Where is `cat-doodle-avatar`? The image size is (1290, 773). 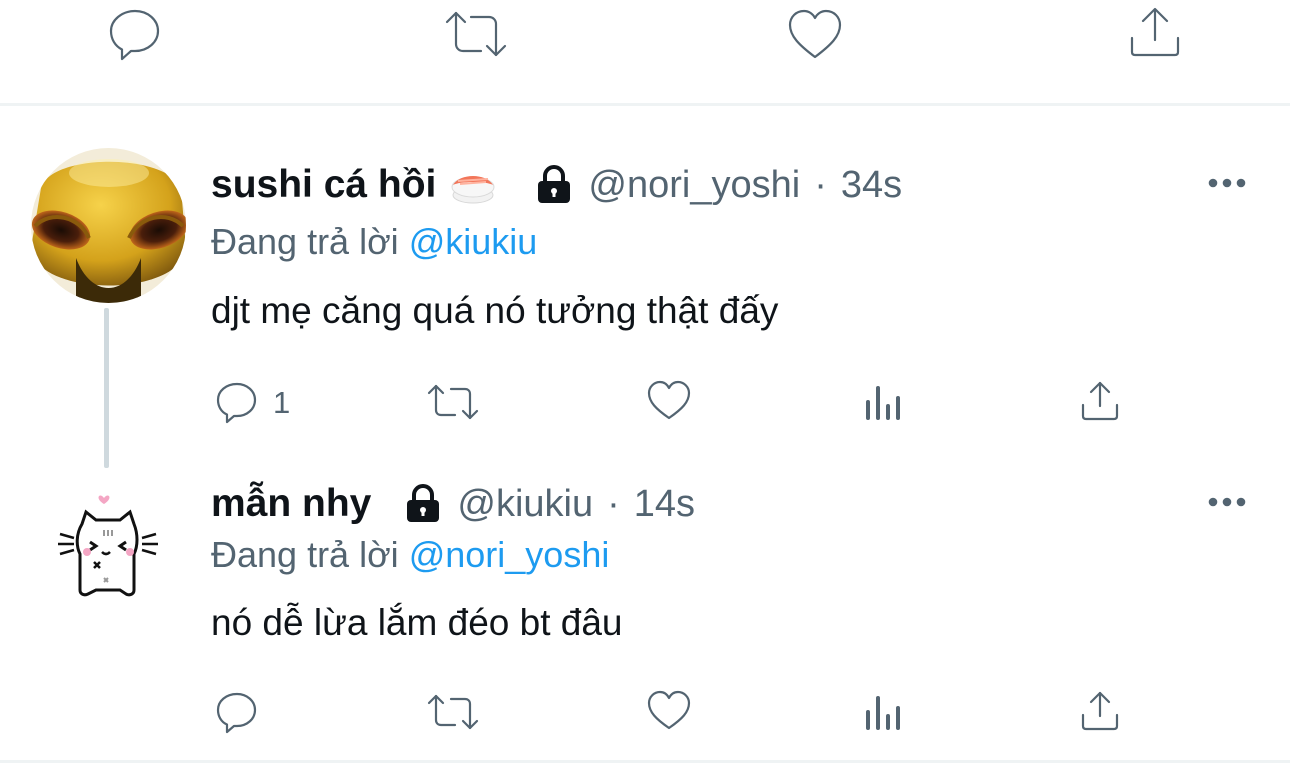 cat-doodle-avatar is located at coordinates (107, 547).